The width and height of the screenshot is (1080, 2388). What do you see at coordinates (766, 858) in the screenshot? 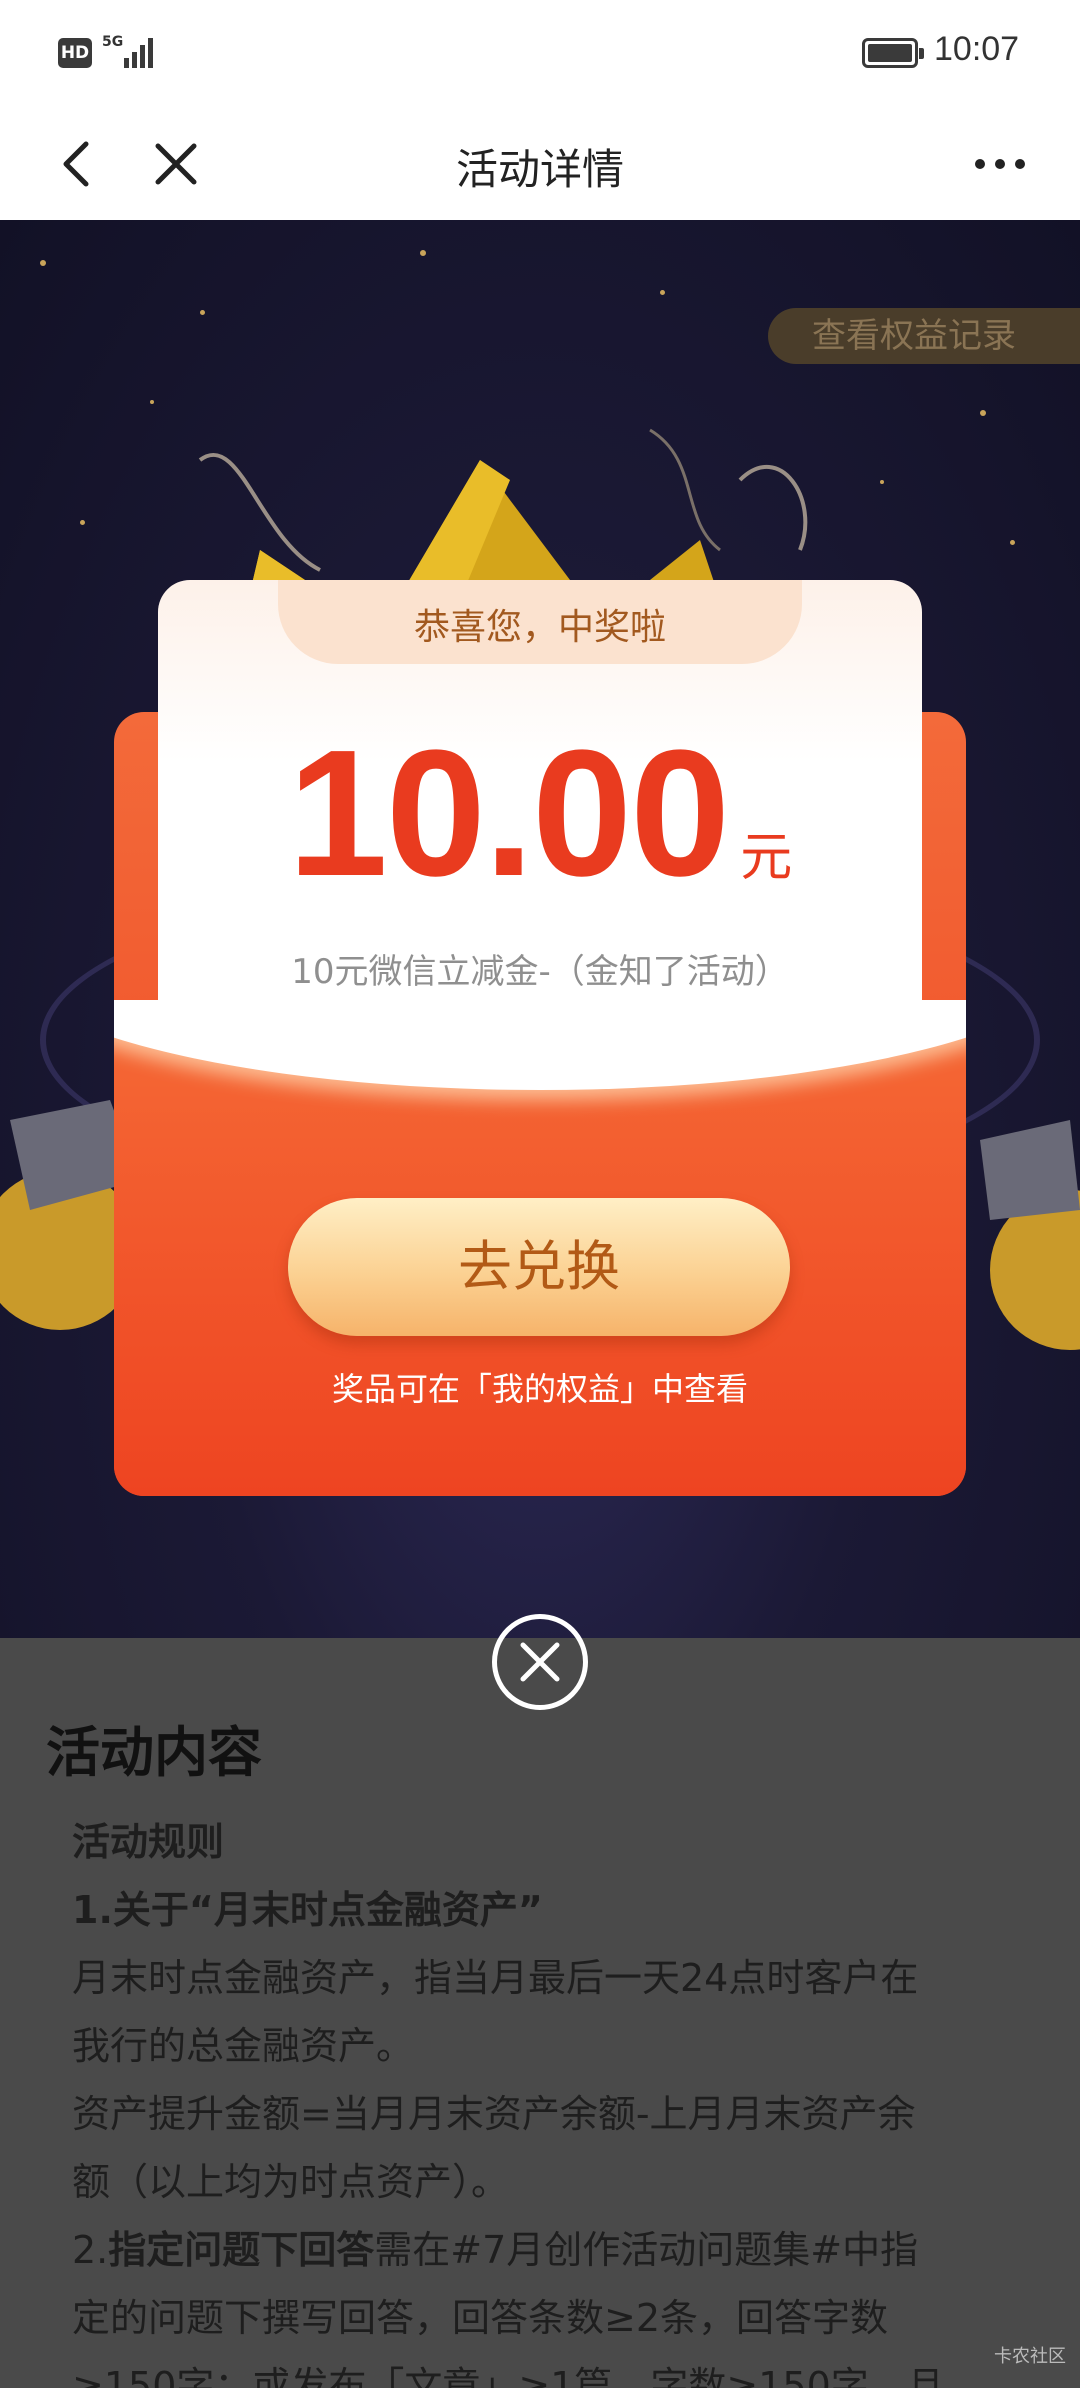
I see `amount-unit: 元` at bounding box center [766, 858].